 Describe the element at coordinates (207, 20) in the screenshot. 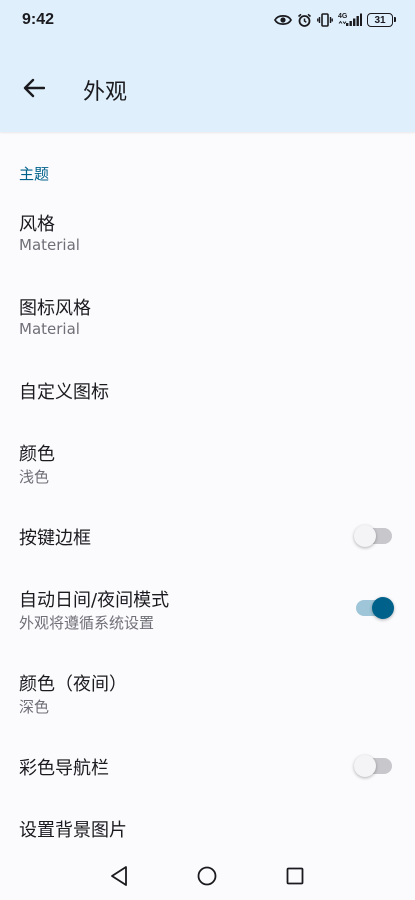

I see `status-bar: 9:42 4G 31` at that location.